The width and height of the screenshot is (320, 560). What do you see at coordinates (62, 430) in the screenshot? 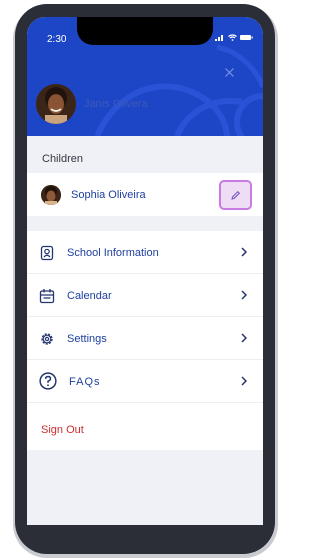
I see `sign-out-label: Sign Out` at bounding box center [62, 430].